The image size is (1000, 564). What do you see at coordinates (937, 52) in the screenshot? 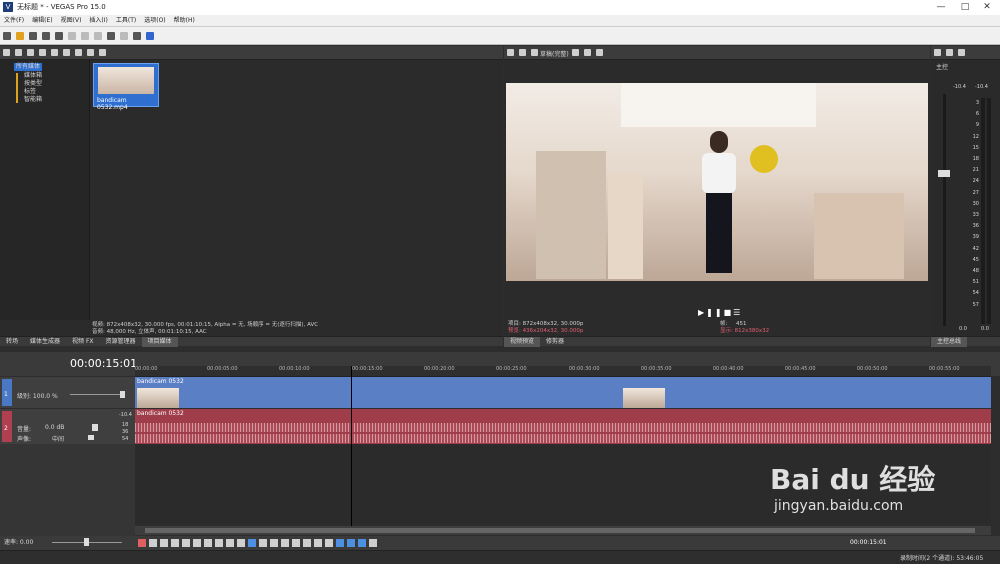
I see `mixer-gear-icon` at bounding box center [937, 52].